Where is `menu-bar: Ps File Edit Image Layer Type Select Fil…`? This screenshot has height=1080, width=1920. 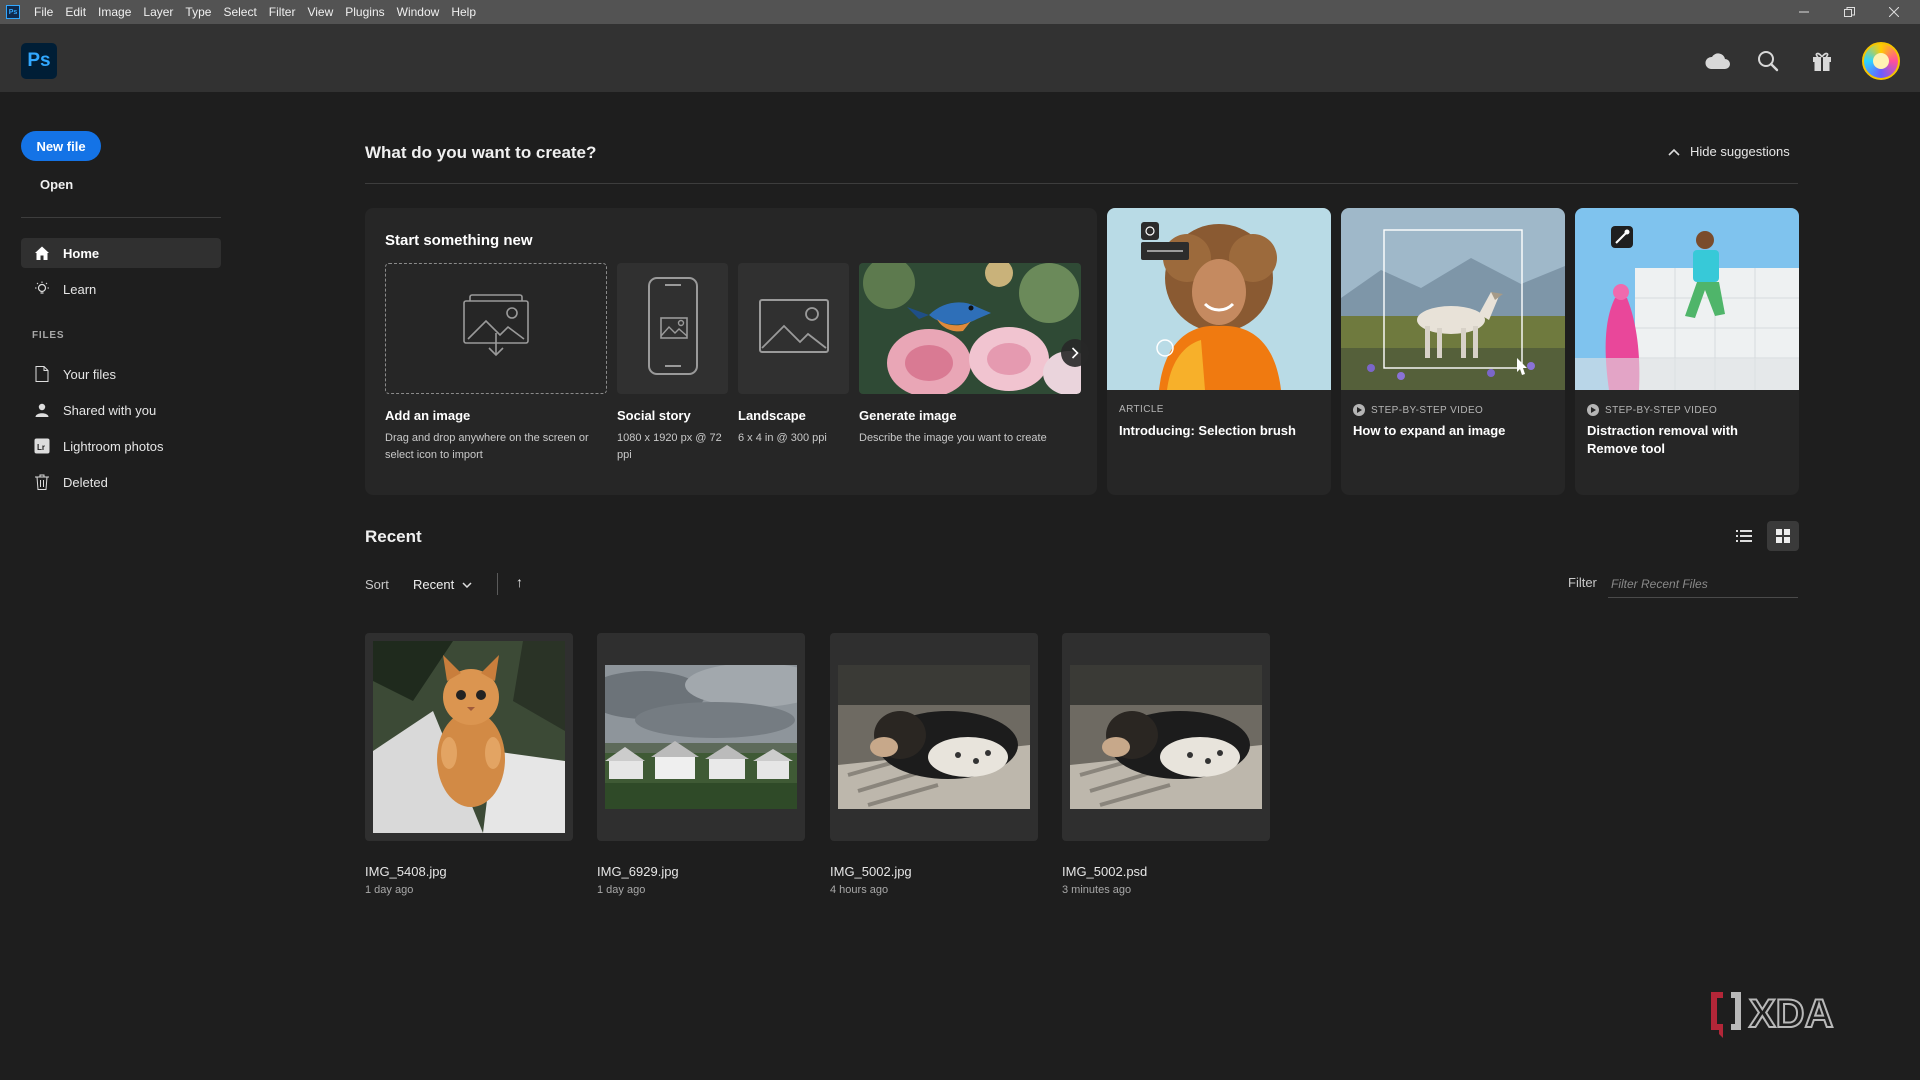 menu-bar: Ps File Edit Image Layer Type Select Fil… is located at coordinates (960, 12).